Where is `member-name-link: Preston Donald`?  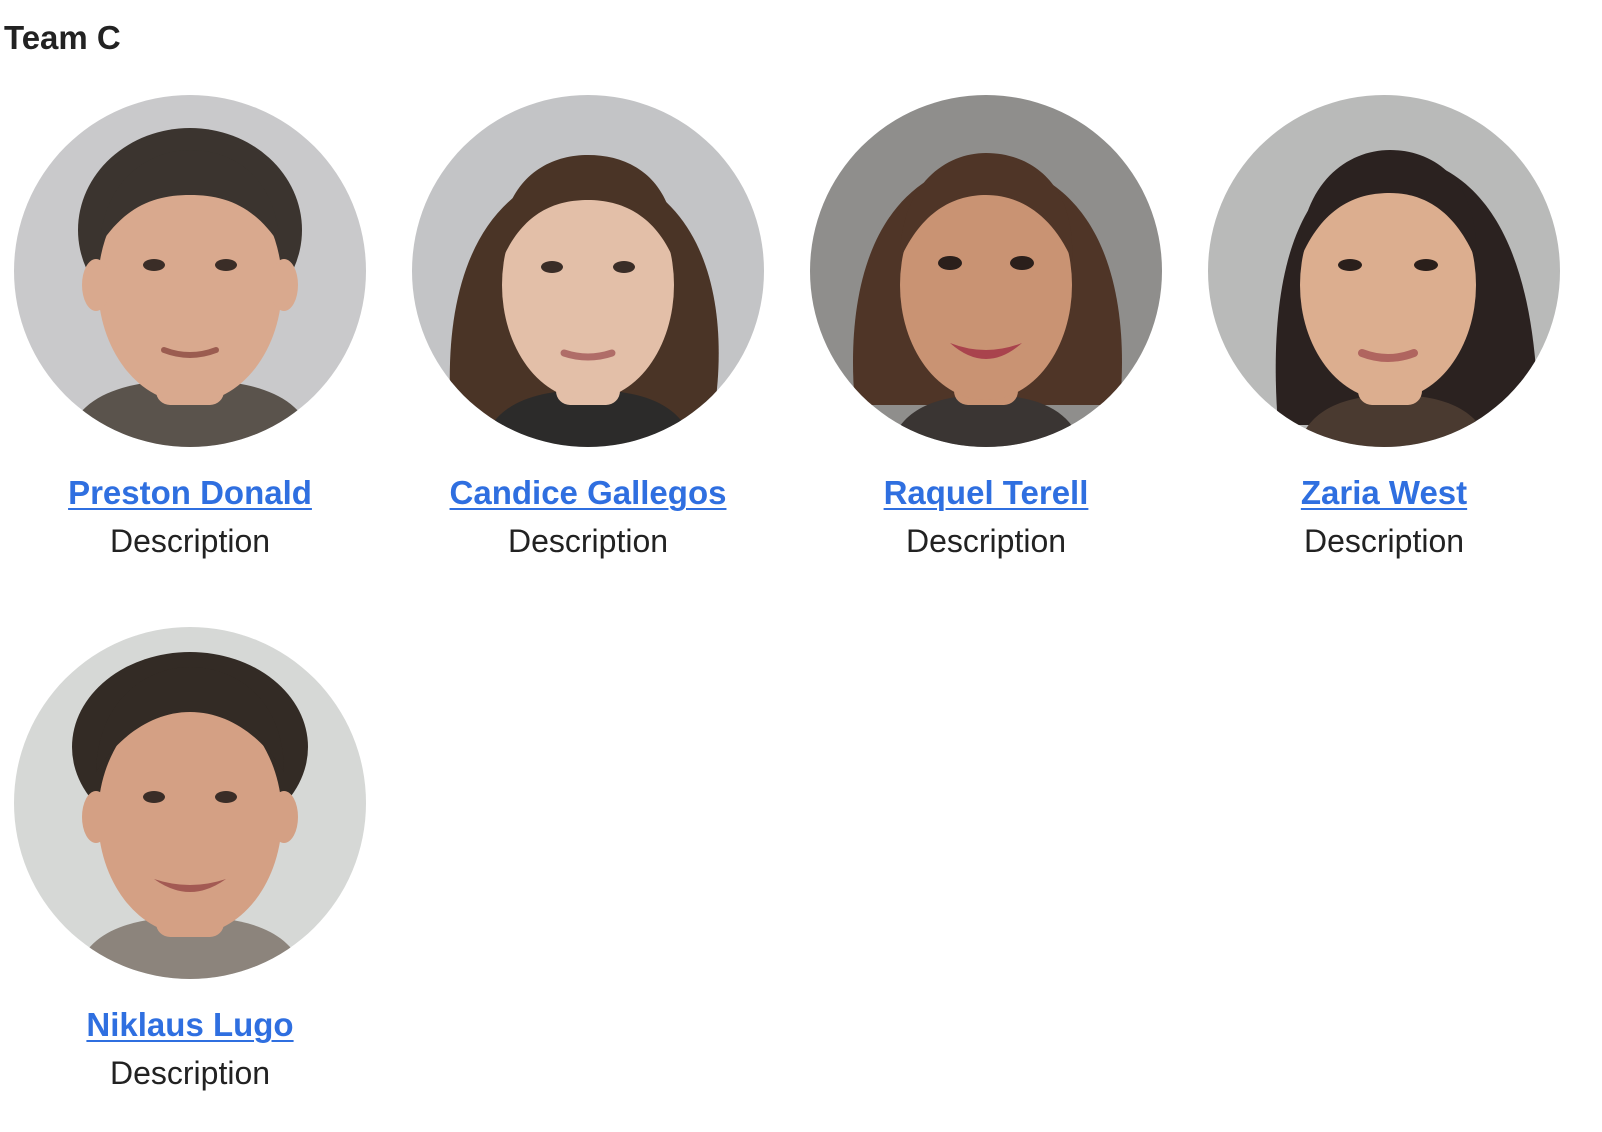
member-name-link: Preston Donald is located at coordinates (190, 493).